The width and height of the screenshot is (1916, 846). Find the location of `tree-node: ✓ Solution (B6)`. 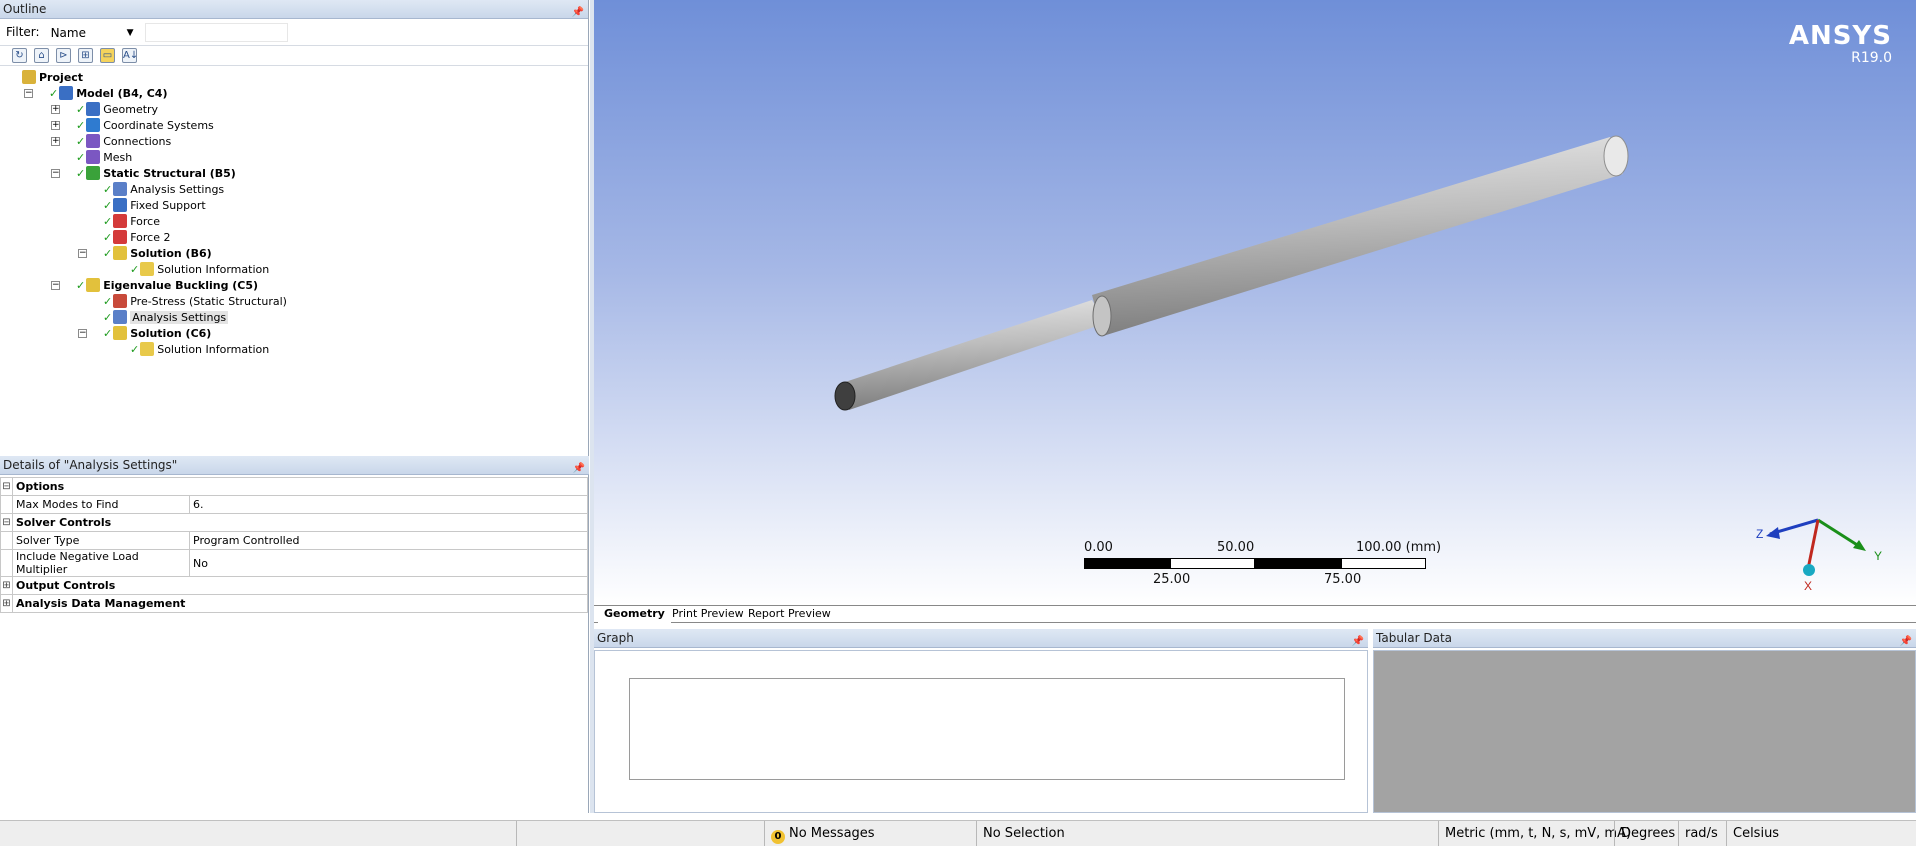

tree-node: ✓ Solution (B6) is located at coordinates (157, 254).